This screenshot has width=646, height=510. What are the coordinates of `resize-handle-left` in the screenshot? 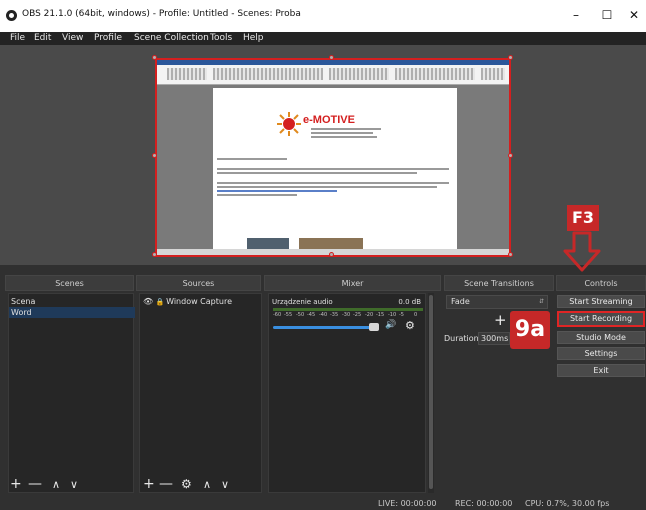 It's located at (154, 155).